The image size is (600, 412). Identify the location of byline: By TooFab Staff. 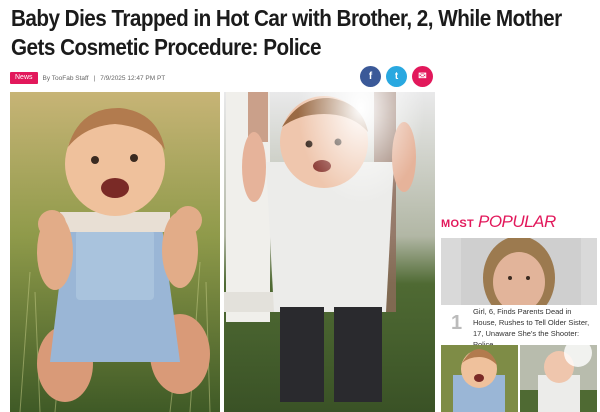
(65, 78).